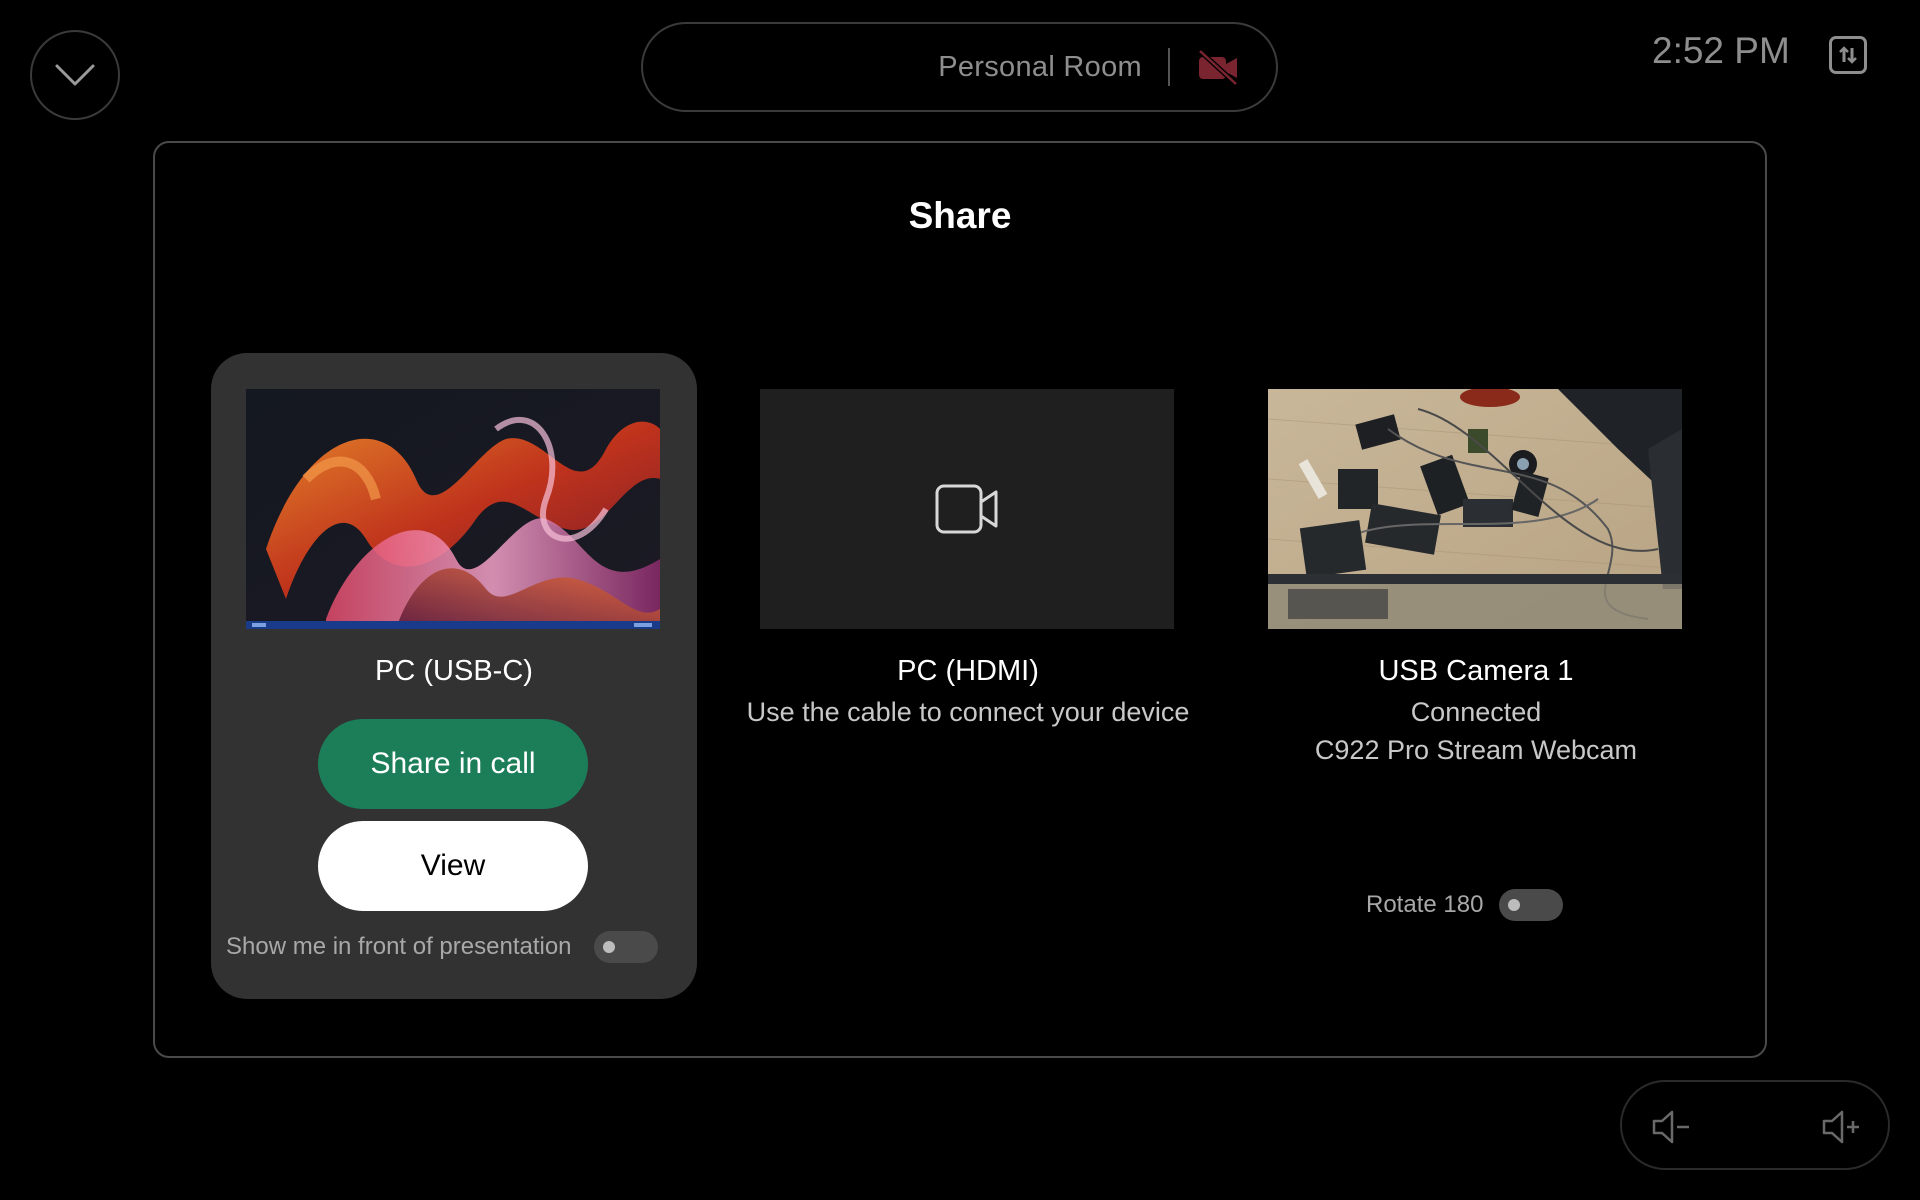 This screenshot has height=1200, width=1920. Describe the element at coordinates (1218, 67) in the screenshot. I see `camera-off-icon` at that location.